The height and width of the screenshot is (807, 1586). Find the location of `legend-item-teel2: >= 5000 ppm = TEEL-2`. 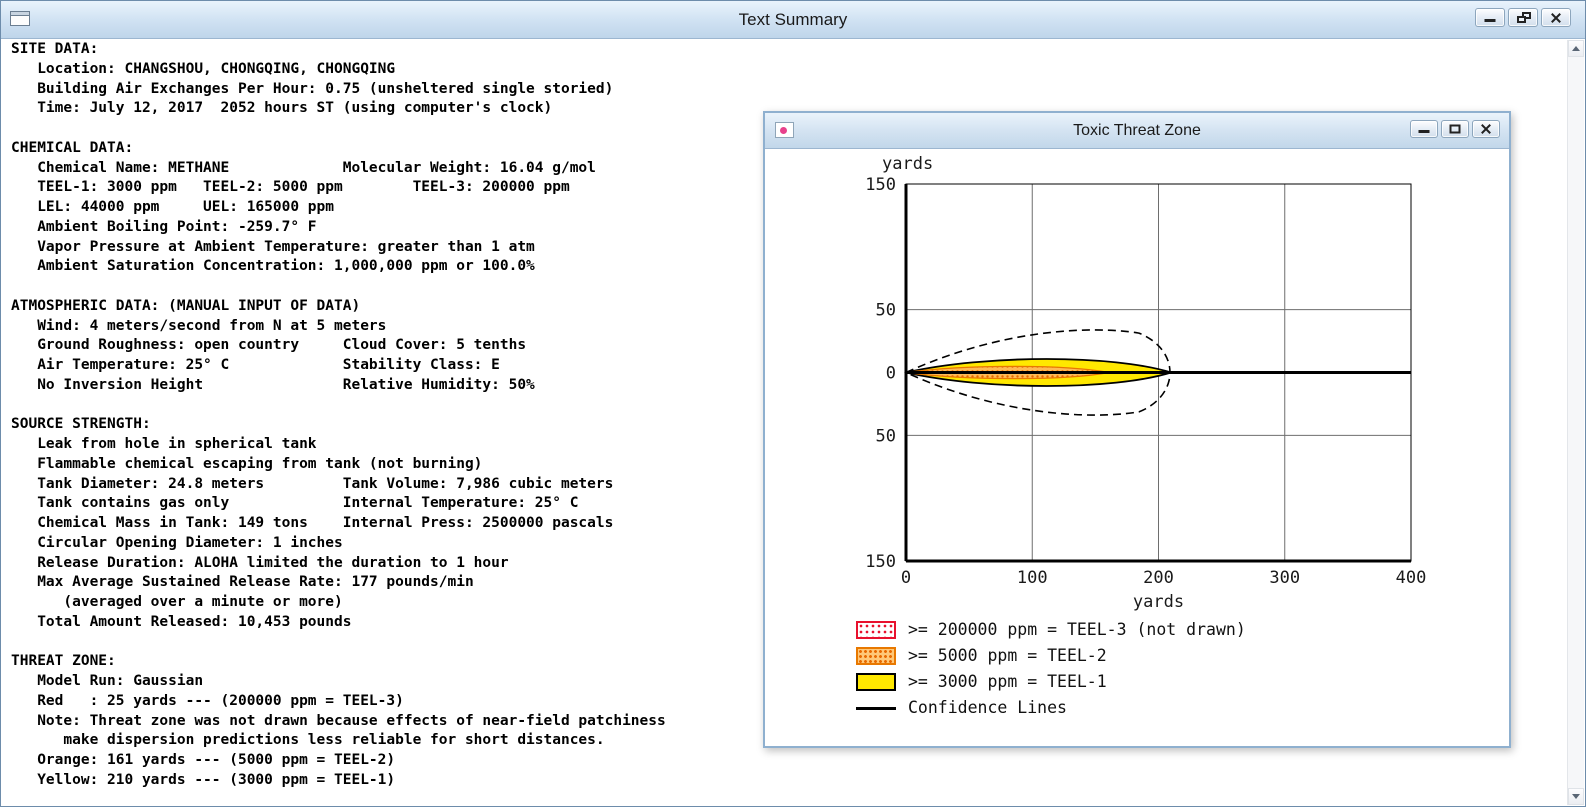

legend-item-teel2: >= 5000 ppm = TEEL-2 is located at coordinates (1051, 656).